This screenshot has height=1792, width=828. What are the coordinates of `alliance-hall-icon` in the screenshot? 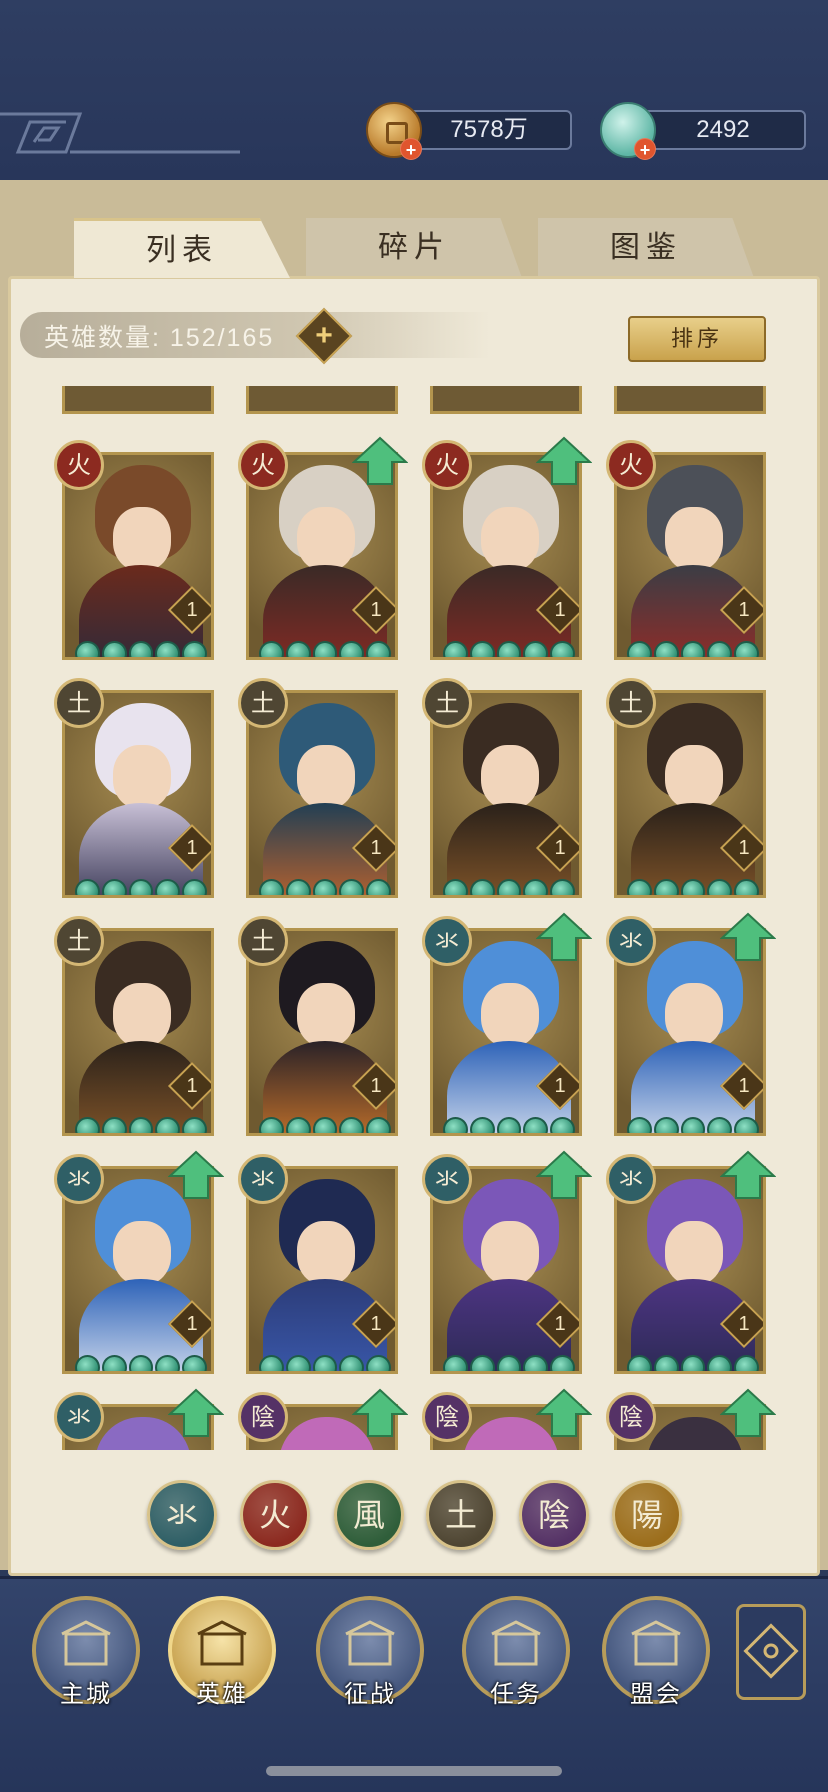 It's located at (656, 1643).